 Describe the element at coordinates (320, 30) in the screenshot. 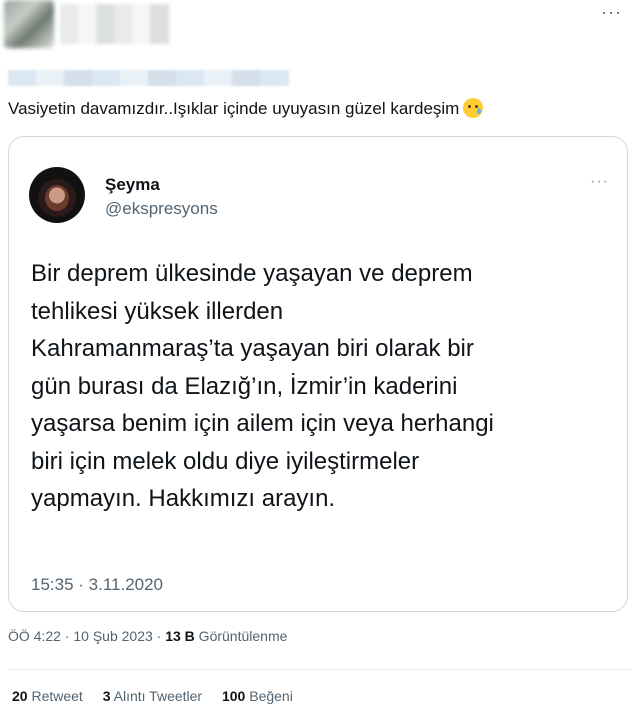

I see `tweet-header: ···` at that location.